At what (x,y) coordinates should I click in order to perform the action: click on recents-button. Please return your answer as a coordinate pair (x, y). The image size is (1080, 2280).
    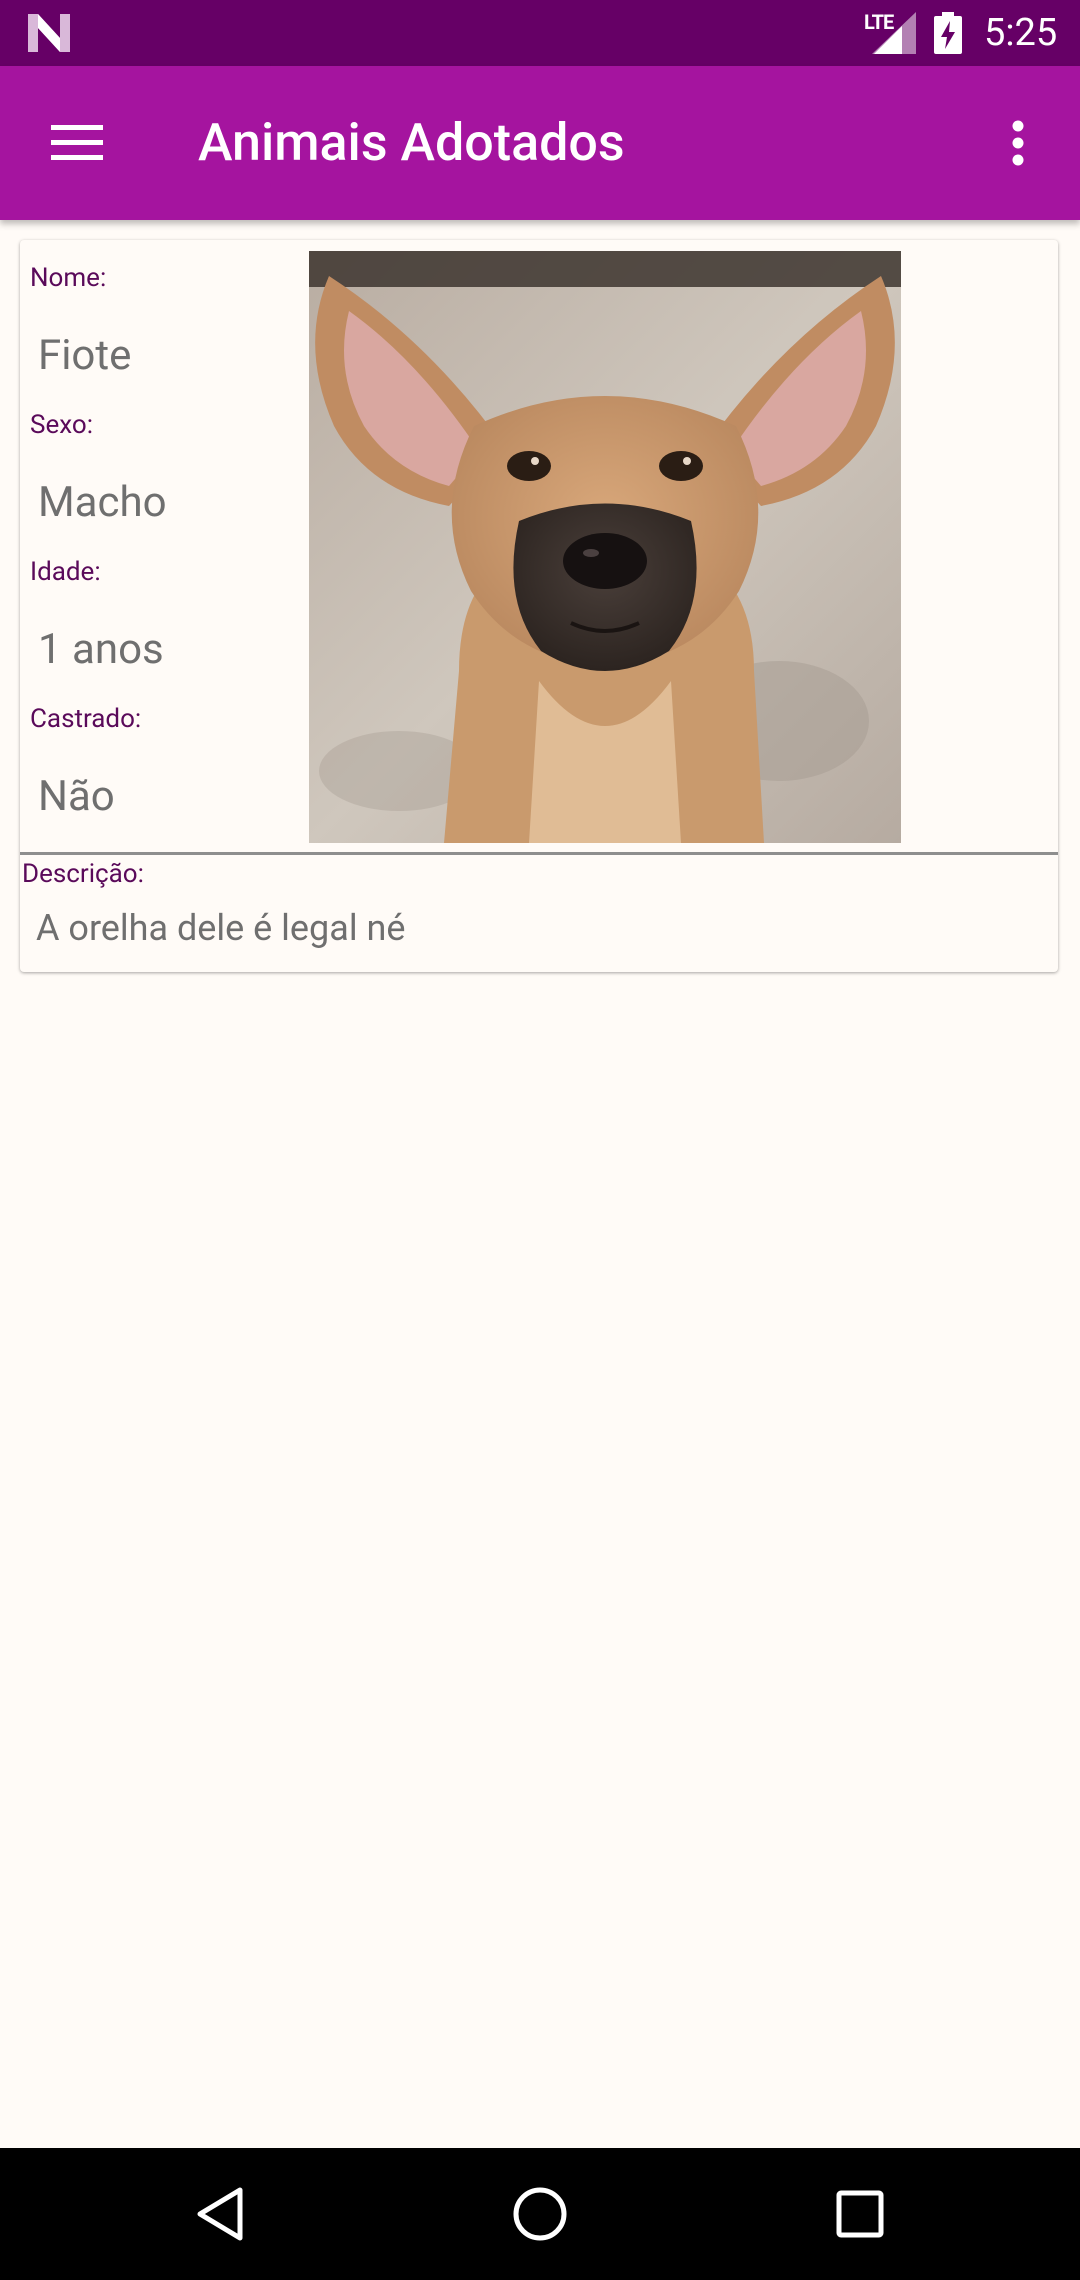
    Looking at the image, I should click on (860, 2214).